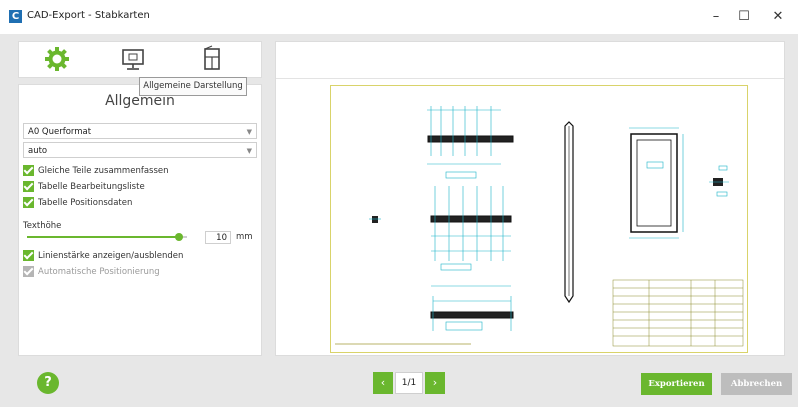  What do you see at coordinates (244, 237) in the screenshot?
I see `text-height-unit: mm` at bounding box center [244, 237].